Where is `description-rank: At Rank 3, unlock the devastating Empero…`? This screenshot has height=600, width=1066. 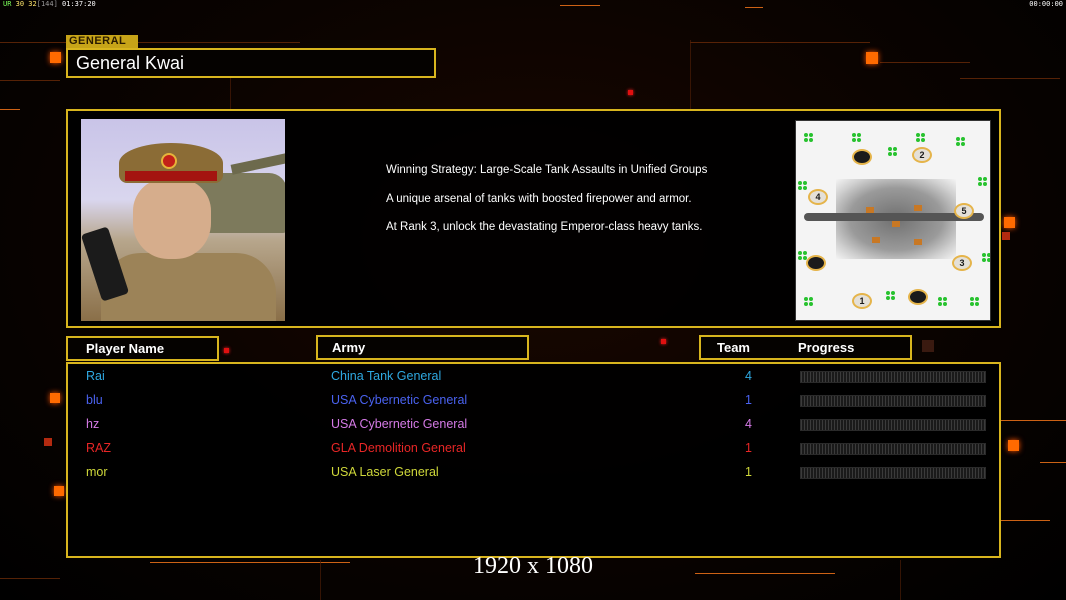 description-rank: At Rank 3, unlock the devastating Empero… is located at coordinates (544, 227).